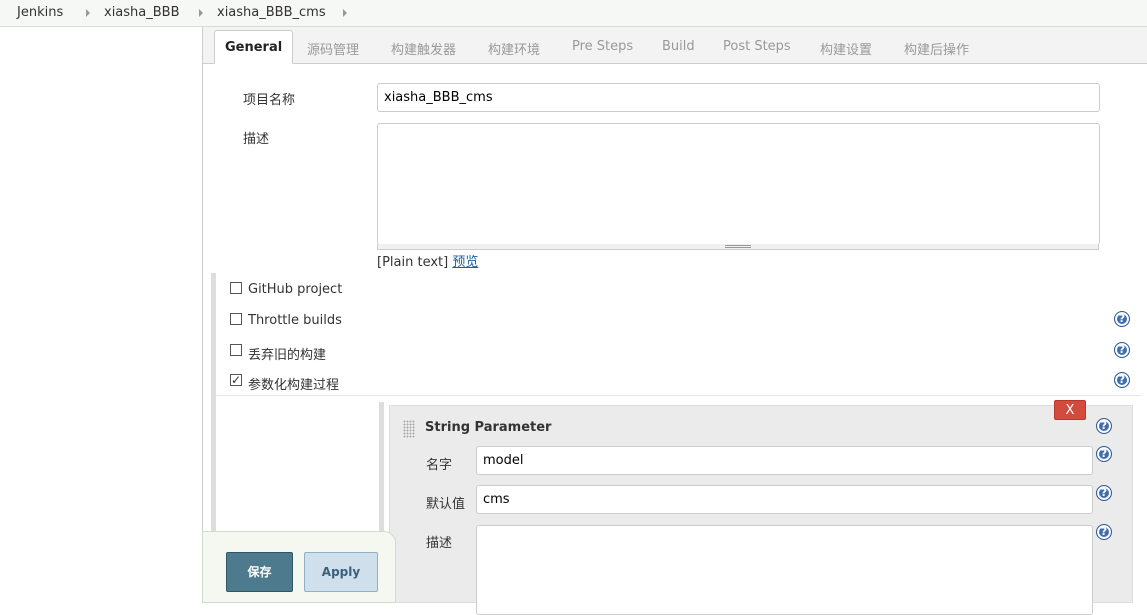 The height and width of the screenshot is (615, 1147). What do you see at coordinates (236, 350) in the screenshot?
I see `discard-old-builds-checkbox` at bounding box center [236, 350].